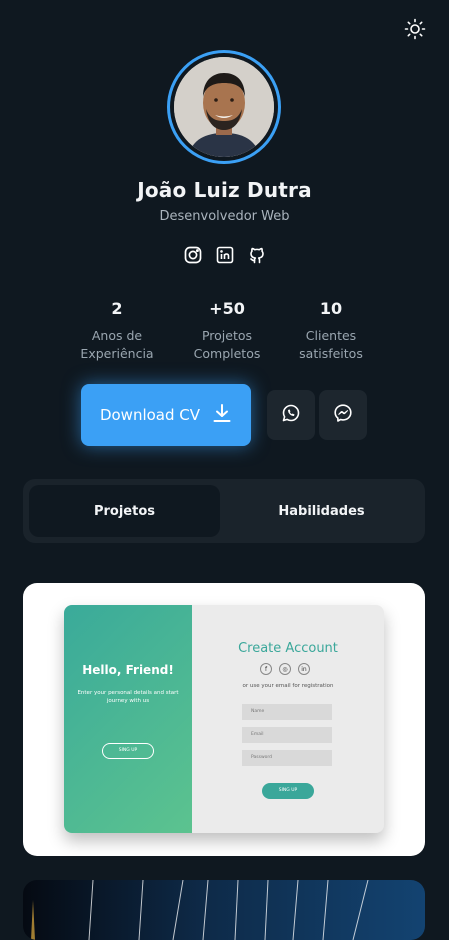 The width and height of the screenshot is (449, 940). Describe the element at coordinates (227, 345) in the screenshot. I see `stat-label: Projetos Completos` at that location.